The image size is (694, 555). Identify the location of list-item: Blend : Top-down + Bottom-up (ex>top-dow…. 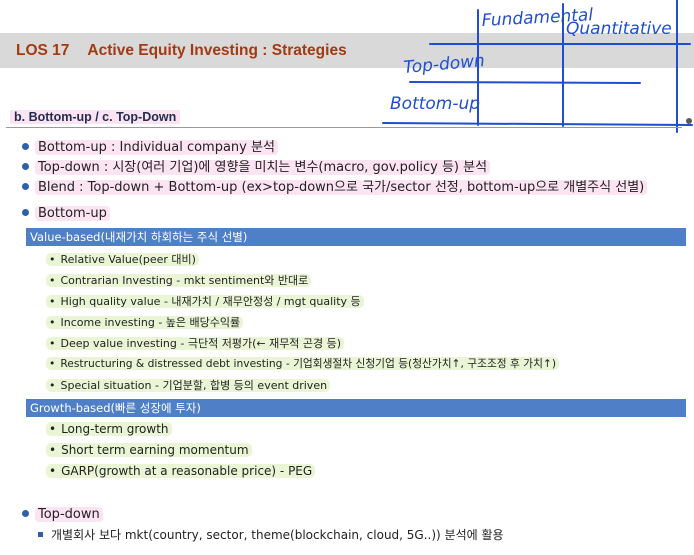
(335, 185).